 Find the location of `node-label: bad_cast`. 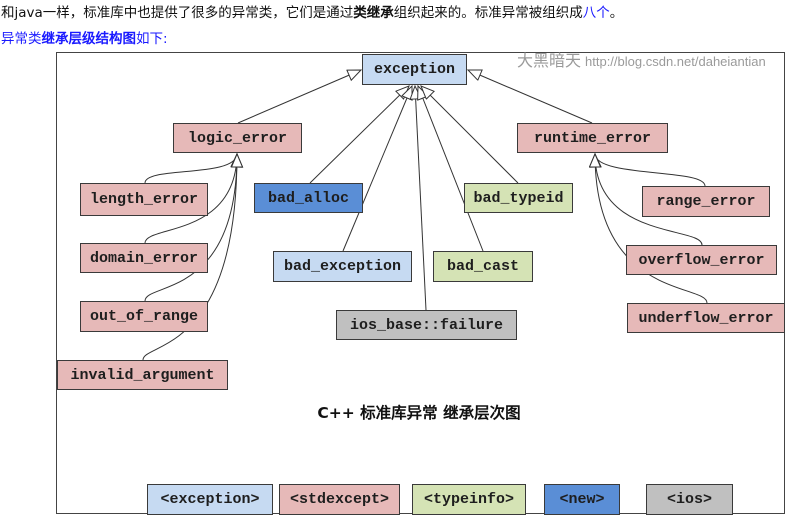

node-label: bad_cast is located at coordinates (482, 266).